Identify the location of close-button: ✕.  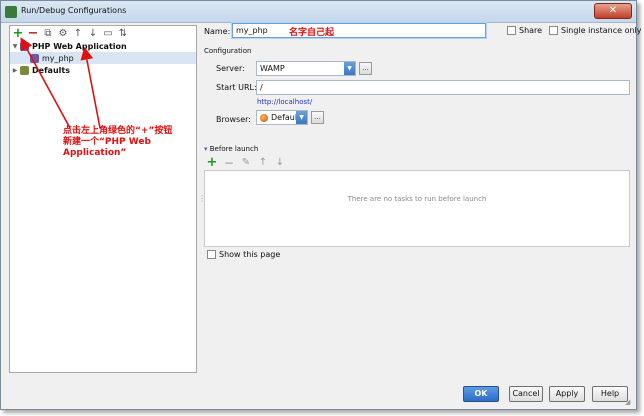
(613, 11).